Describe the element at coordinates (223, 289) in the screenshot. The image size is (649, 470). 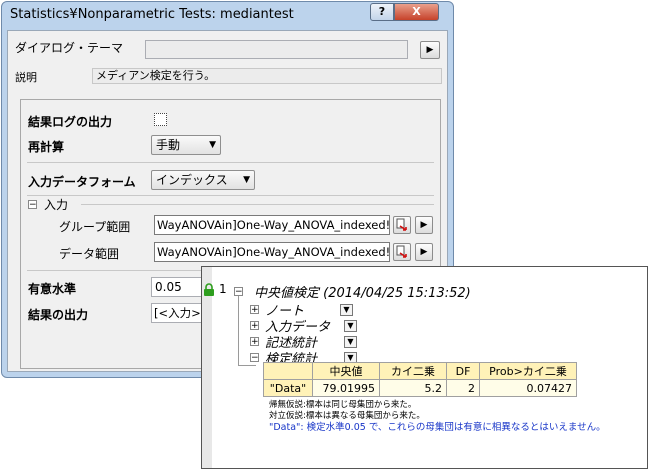
I see `row-number: 1` at that location.